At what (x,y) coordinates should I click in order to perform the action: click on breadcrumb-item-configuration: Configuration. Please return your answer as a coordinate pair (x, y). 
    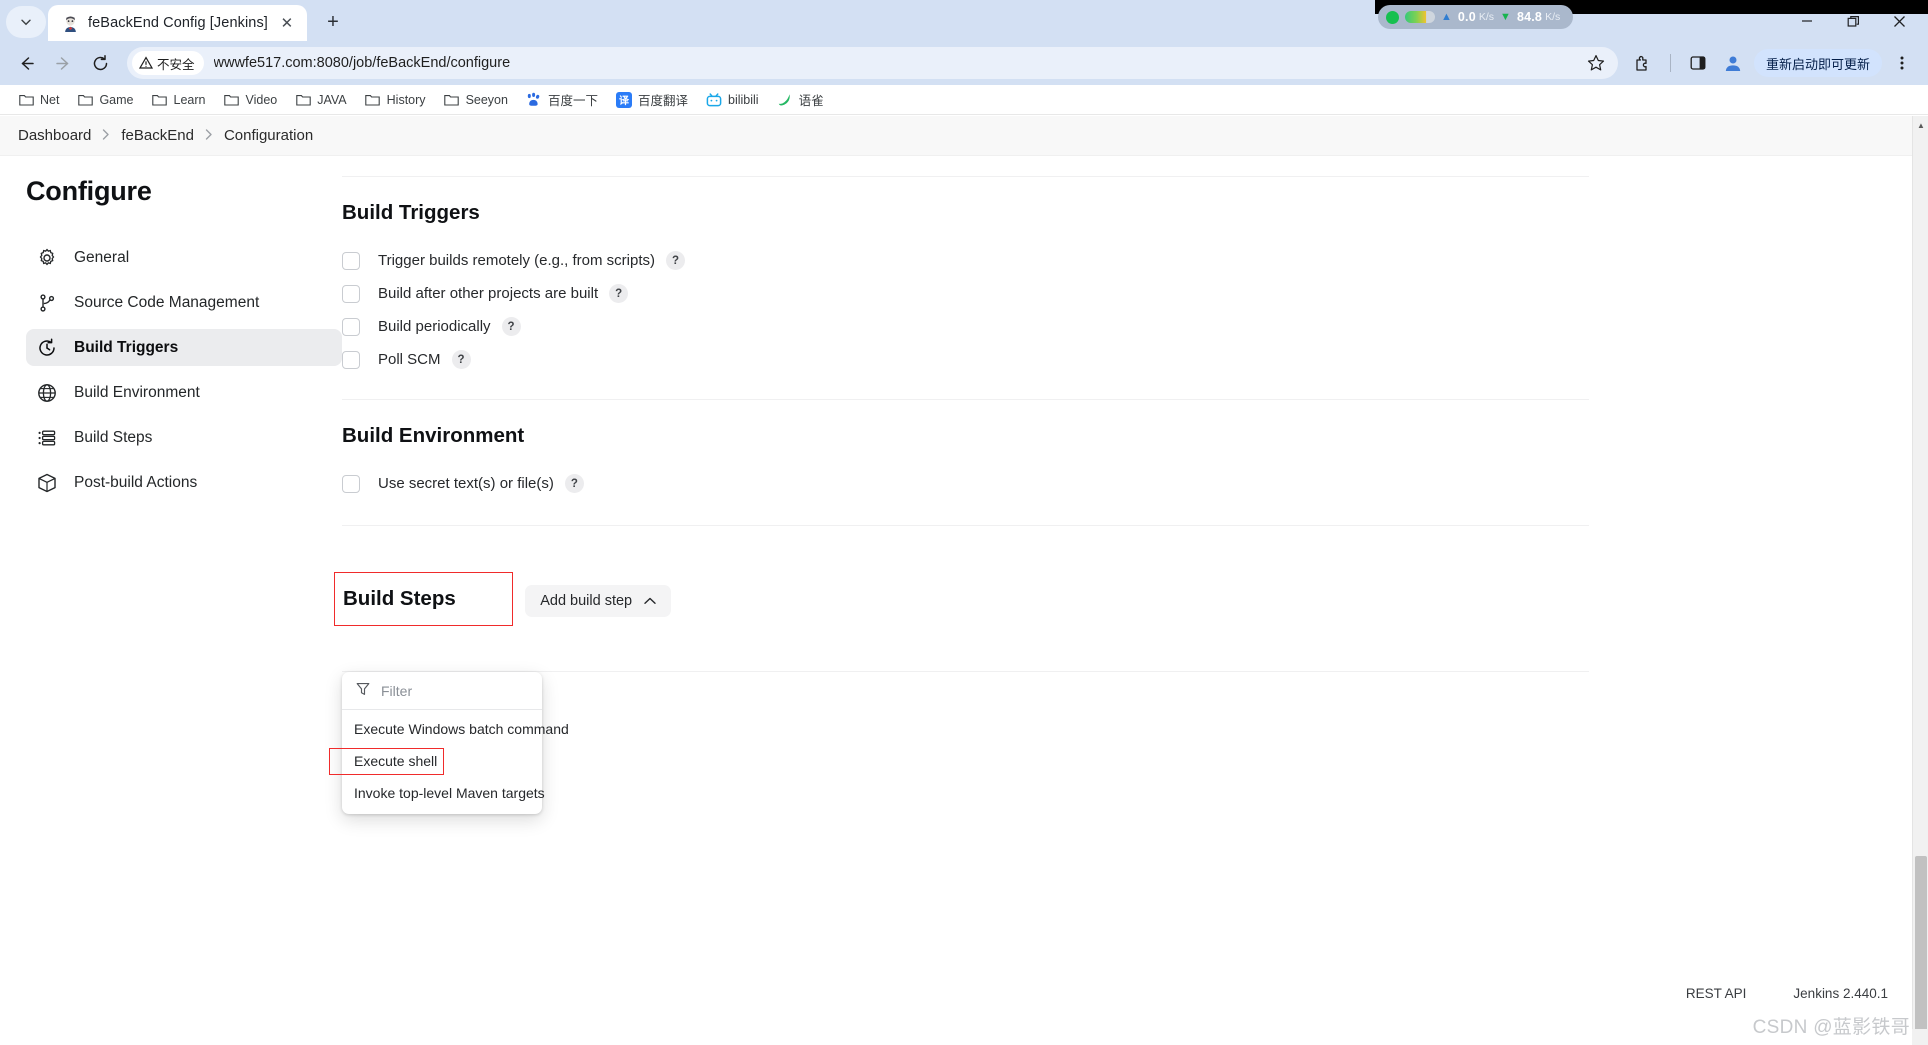
    Looking at the image, I should click on (268, 135).